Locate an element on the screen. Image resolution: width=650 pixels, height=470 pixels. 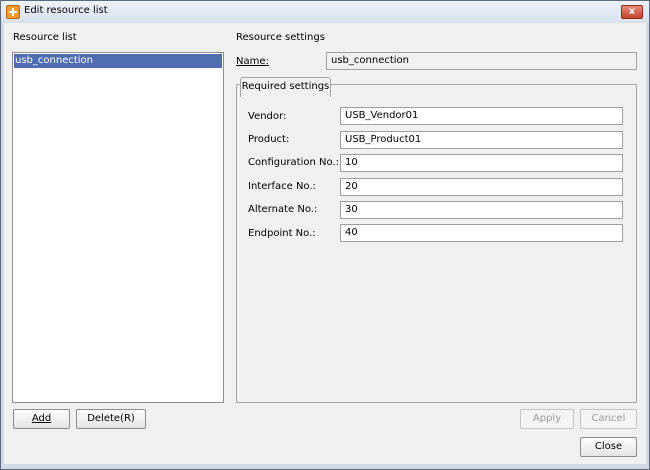
close-window-button: x is located at coordinates (632, 12).